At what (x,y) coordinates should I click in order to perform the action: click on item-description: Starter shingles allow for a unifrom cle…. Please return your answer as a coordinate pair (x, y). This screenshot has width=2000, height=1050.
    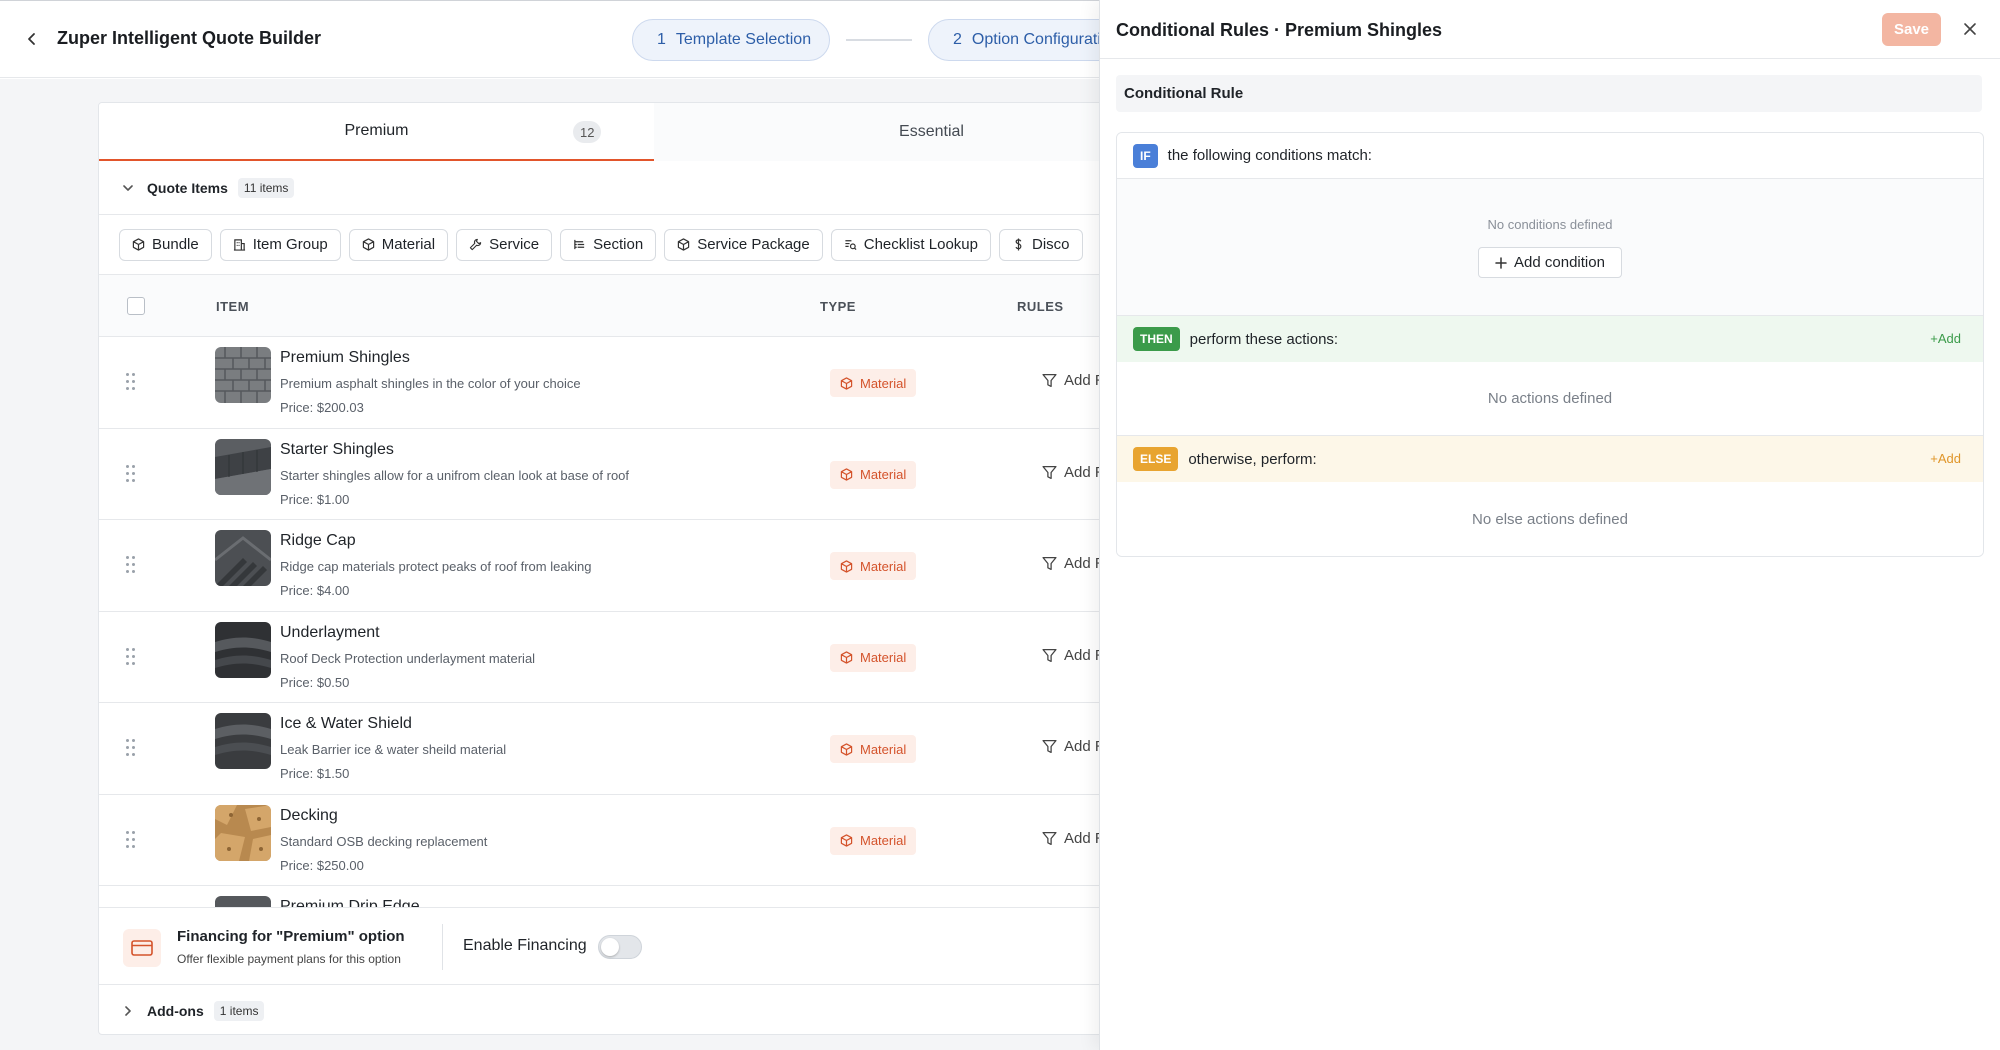
    Looking at the image, I should click on (455, 475).